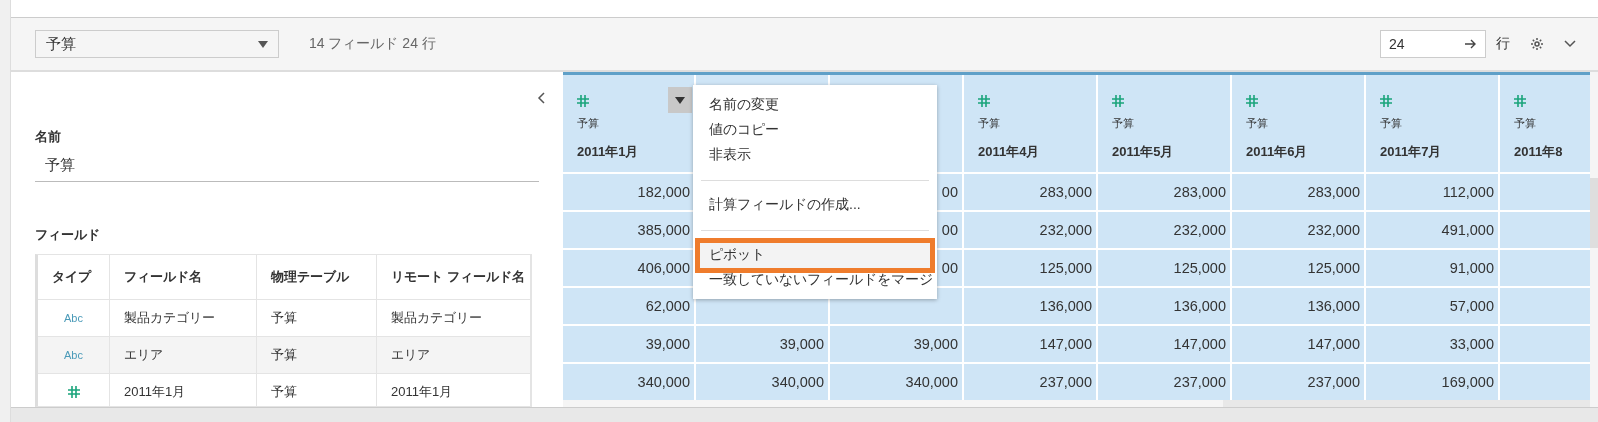 The image size is (1598, 422). What do you see at coordinates (1277, 152) in the screenshot?
I see `column-name: 2011年6月` at bounding box center [1277, 152].